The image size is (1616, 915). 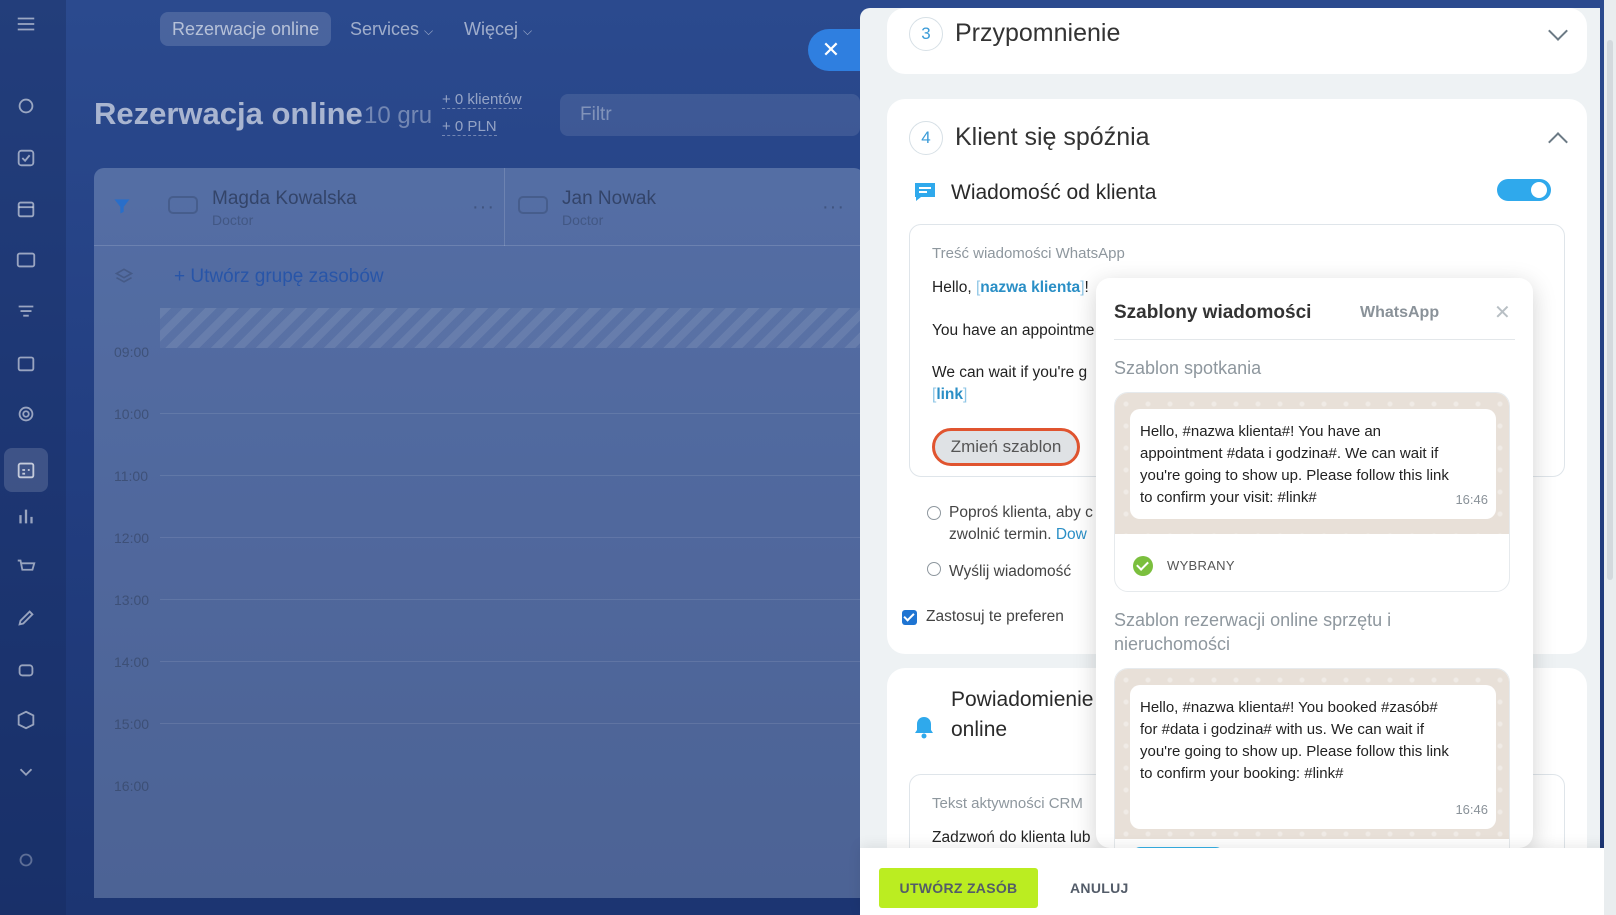 I want to click on create-resource-button: UTWÓRZ ZASÓB, so click(x=958, y=888).